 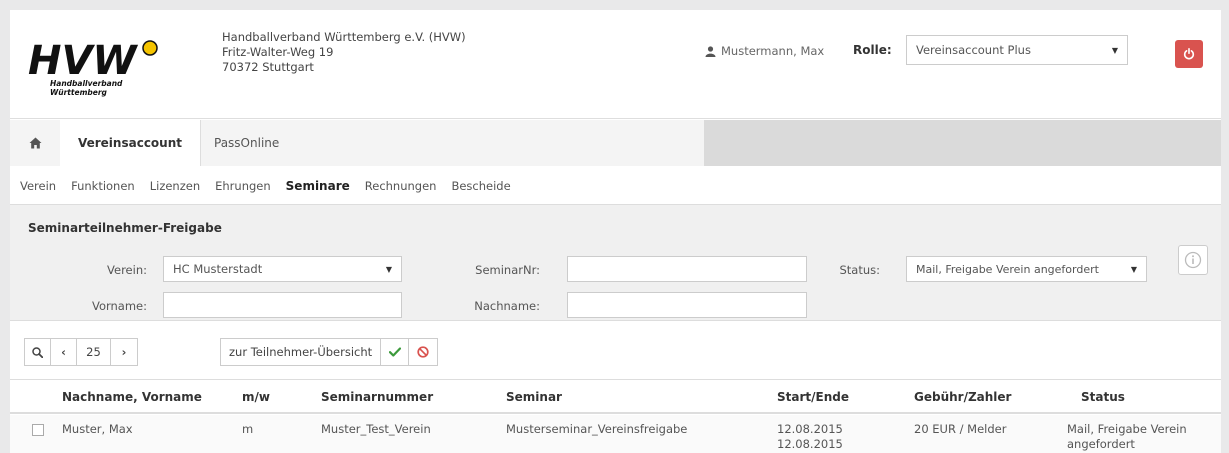 I want to click on table-toolbar: ‹ 25 › zur Teilnehmer-Übersicht, so click(x=615, y=351).